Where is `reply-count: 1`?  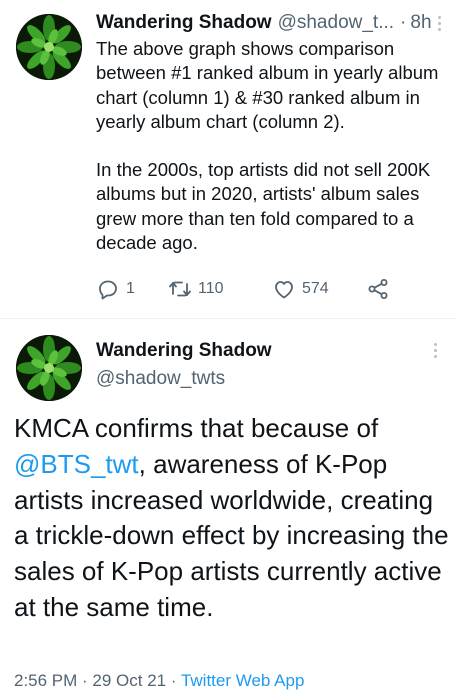
reply-count: 1 is located at coordinates (130, 288).